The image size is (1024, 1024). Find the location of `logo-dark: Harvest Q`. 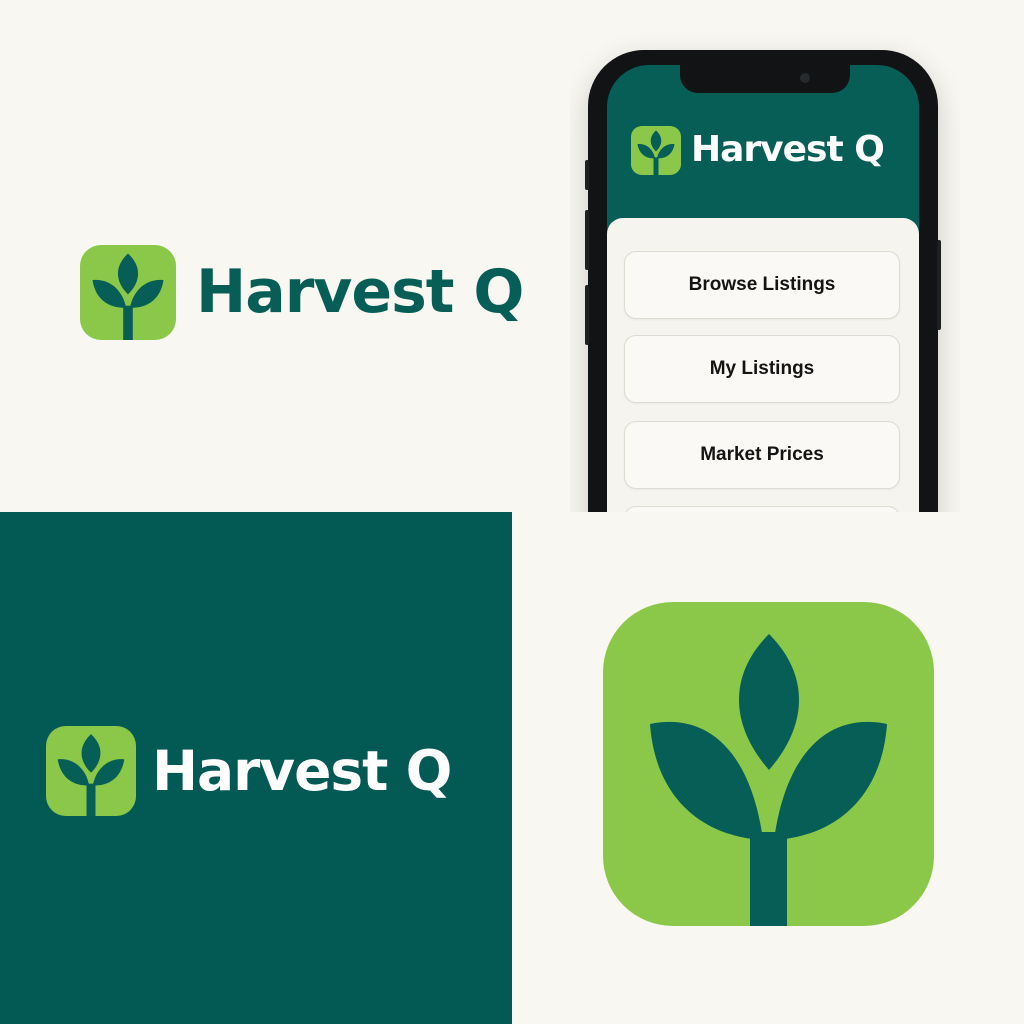

logo-dark: Harvest Q is located at coordinates (249, 771).